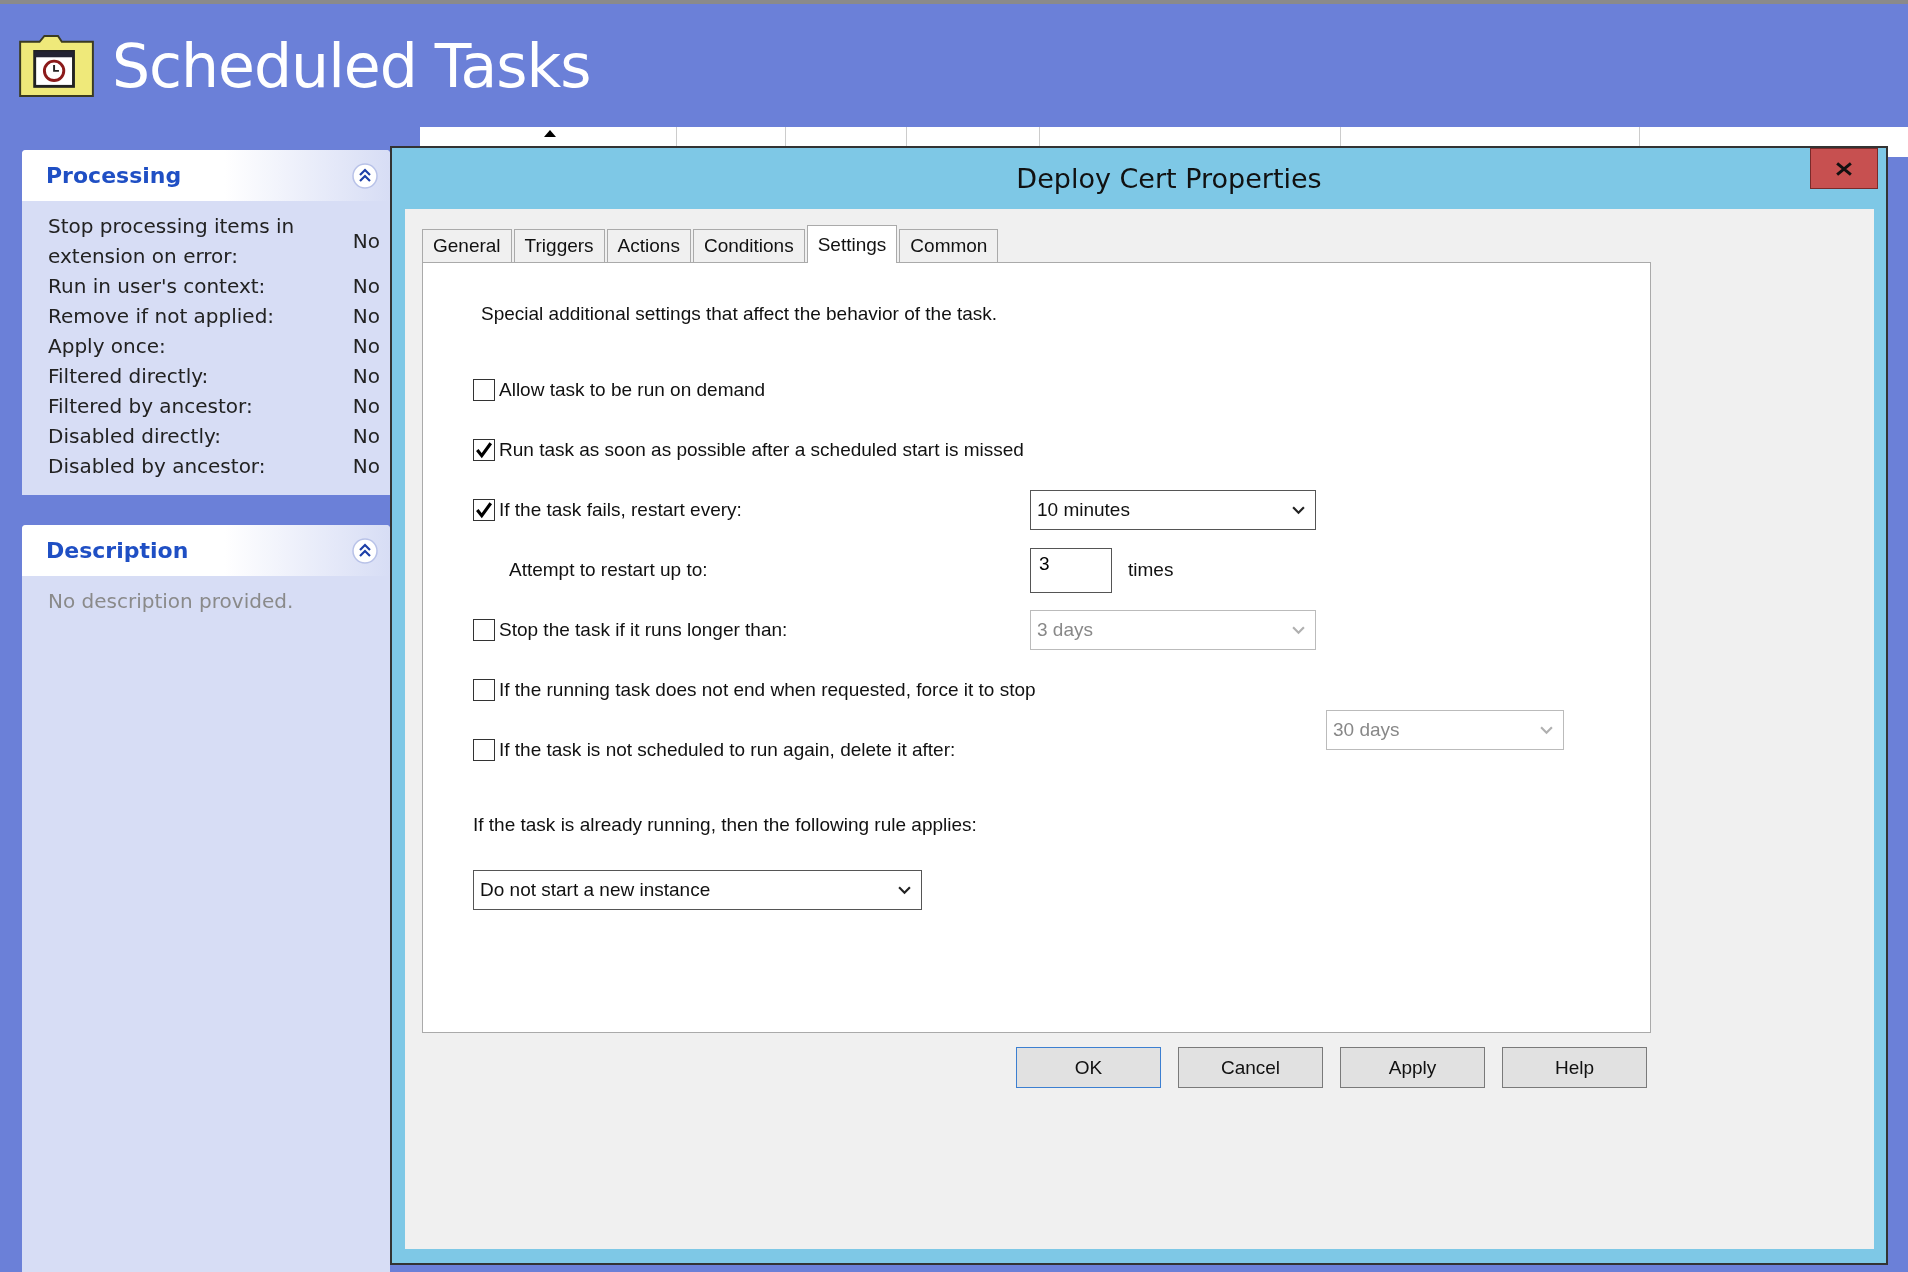 The image size is (1908, 1272). I want to click on property-label: Disabled directly:, so click(135, 436).